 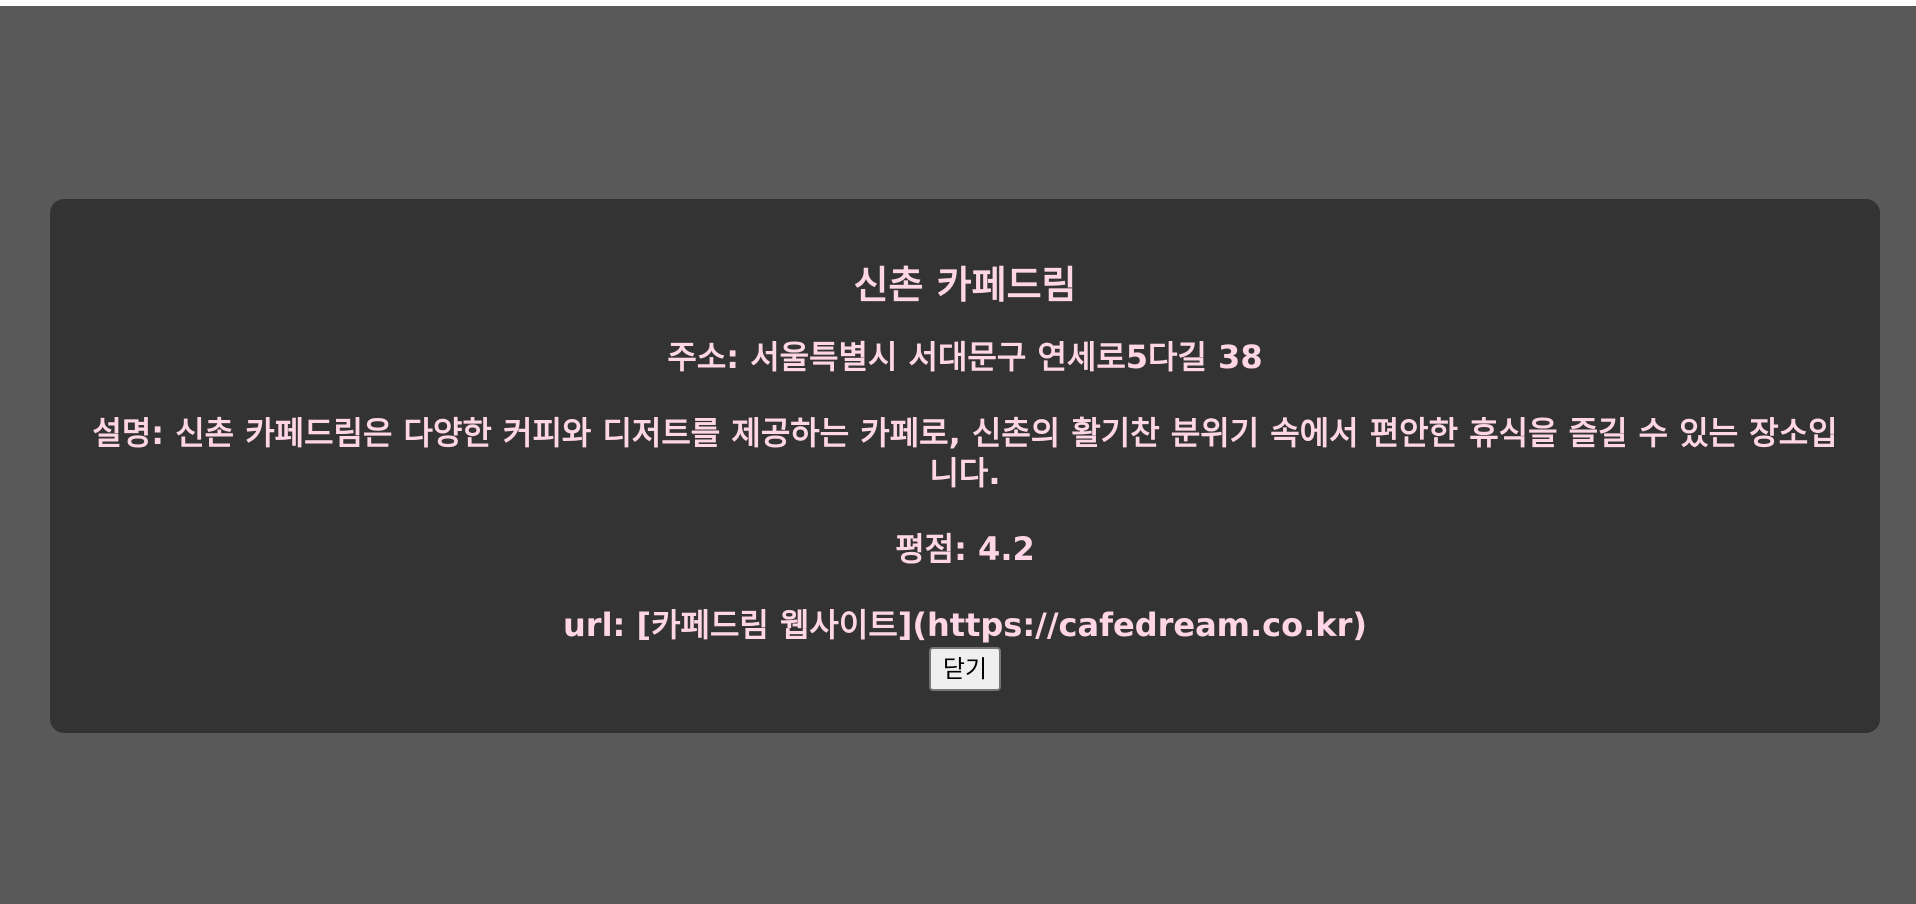 What do you see at coordinates (965, 285) in the screenshot?
I see `place-title: 신촌 카페드림` at bounding box center [965, 285].